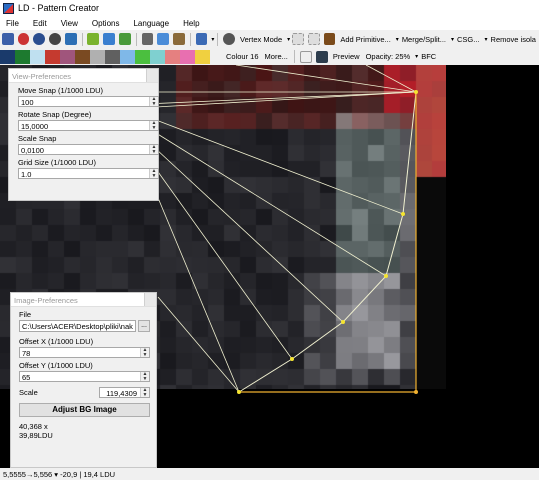 This screenshot has height=480, width=539. Describe the element at coordinates (147, 39) in the screenshot. I see `cut-icon` at that location.